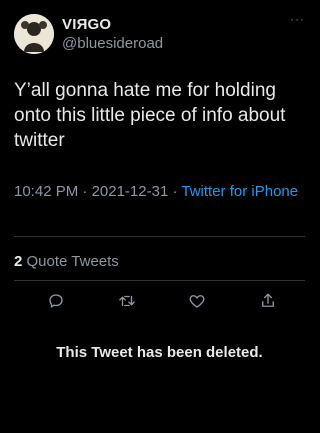  I want to click on avatar-photo-icon, so click(34, 34).